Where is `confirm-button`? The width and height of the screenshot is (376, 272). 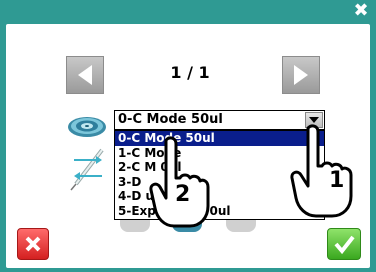 confirm-button is located at coordinates (344, 244).